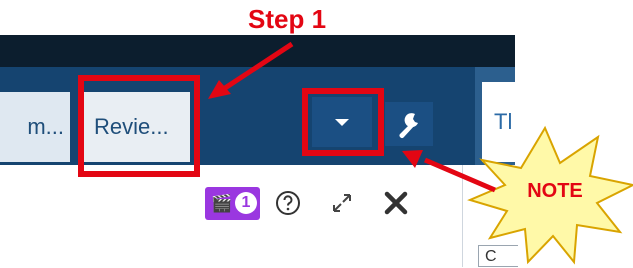  What do you see at coordinates (498, 122) in the screenshot?
I see `tab-truncated-right: Tl` at bounding box center [498, 122].